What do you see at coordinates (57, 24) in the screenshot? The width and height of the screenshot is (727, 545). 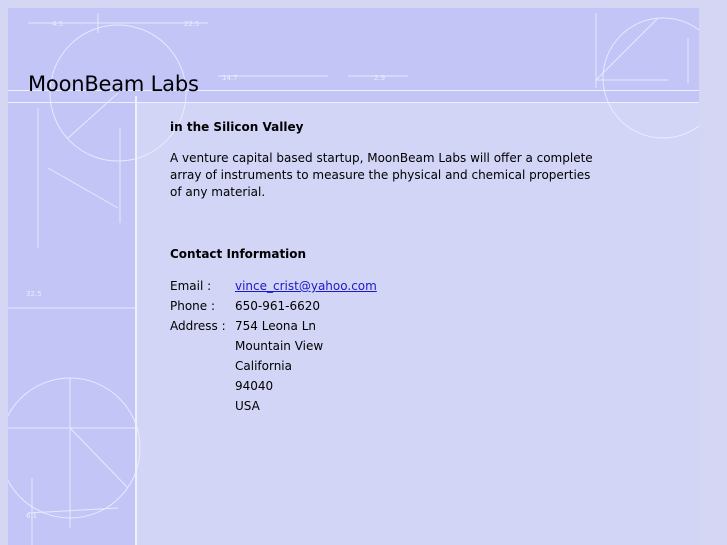 I see `decor-label: 4.5` at bounding box center [57, 24].